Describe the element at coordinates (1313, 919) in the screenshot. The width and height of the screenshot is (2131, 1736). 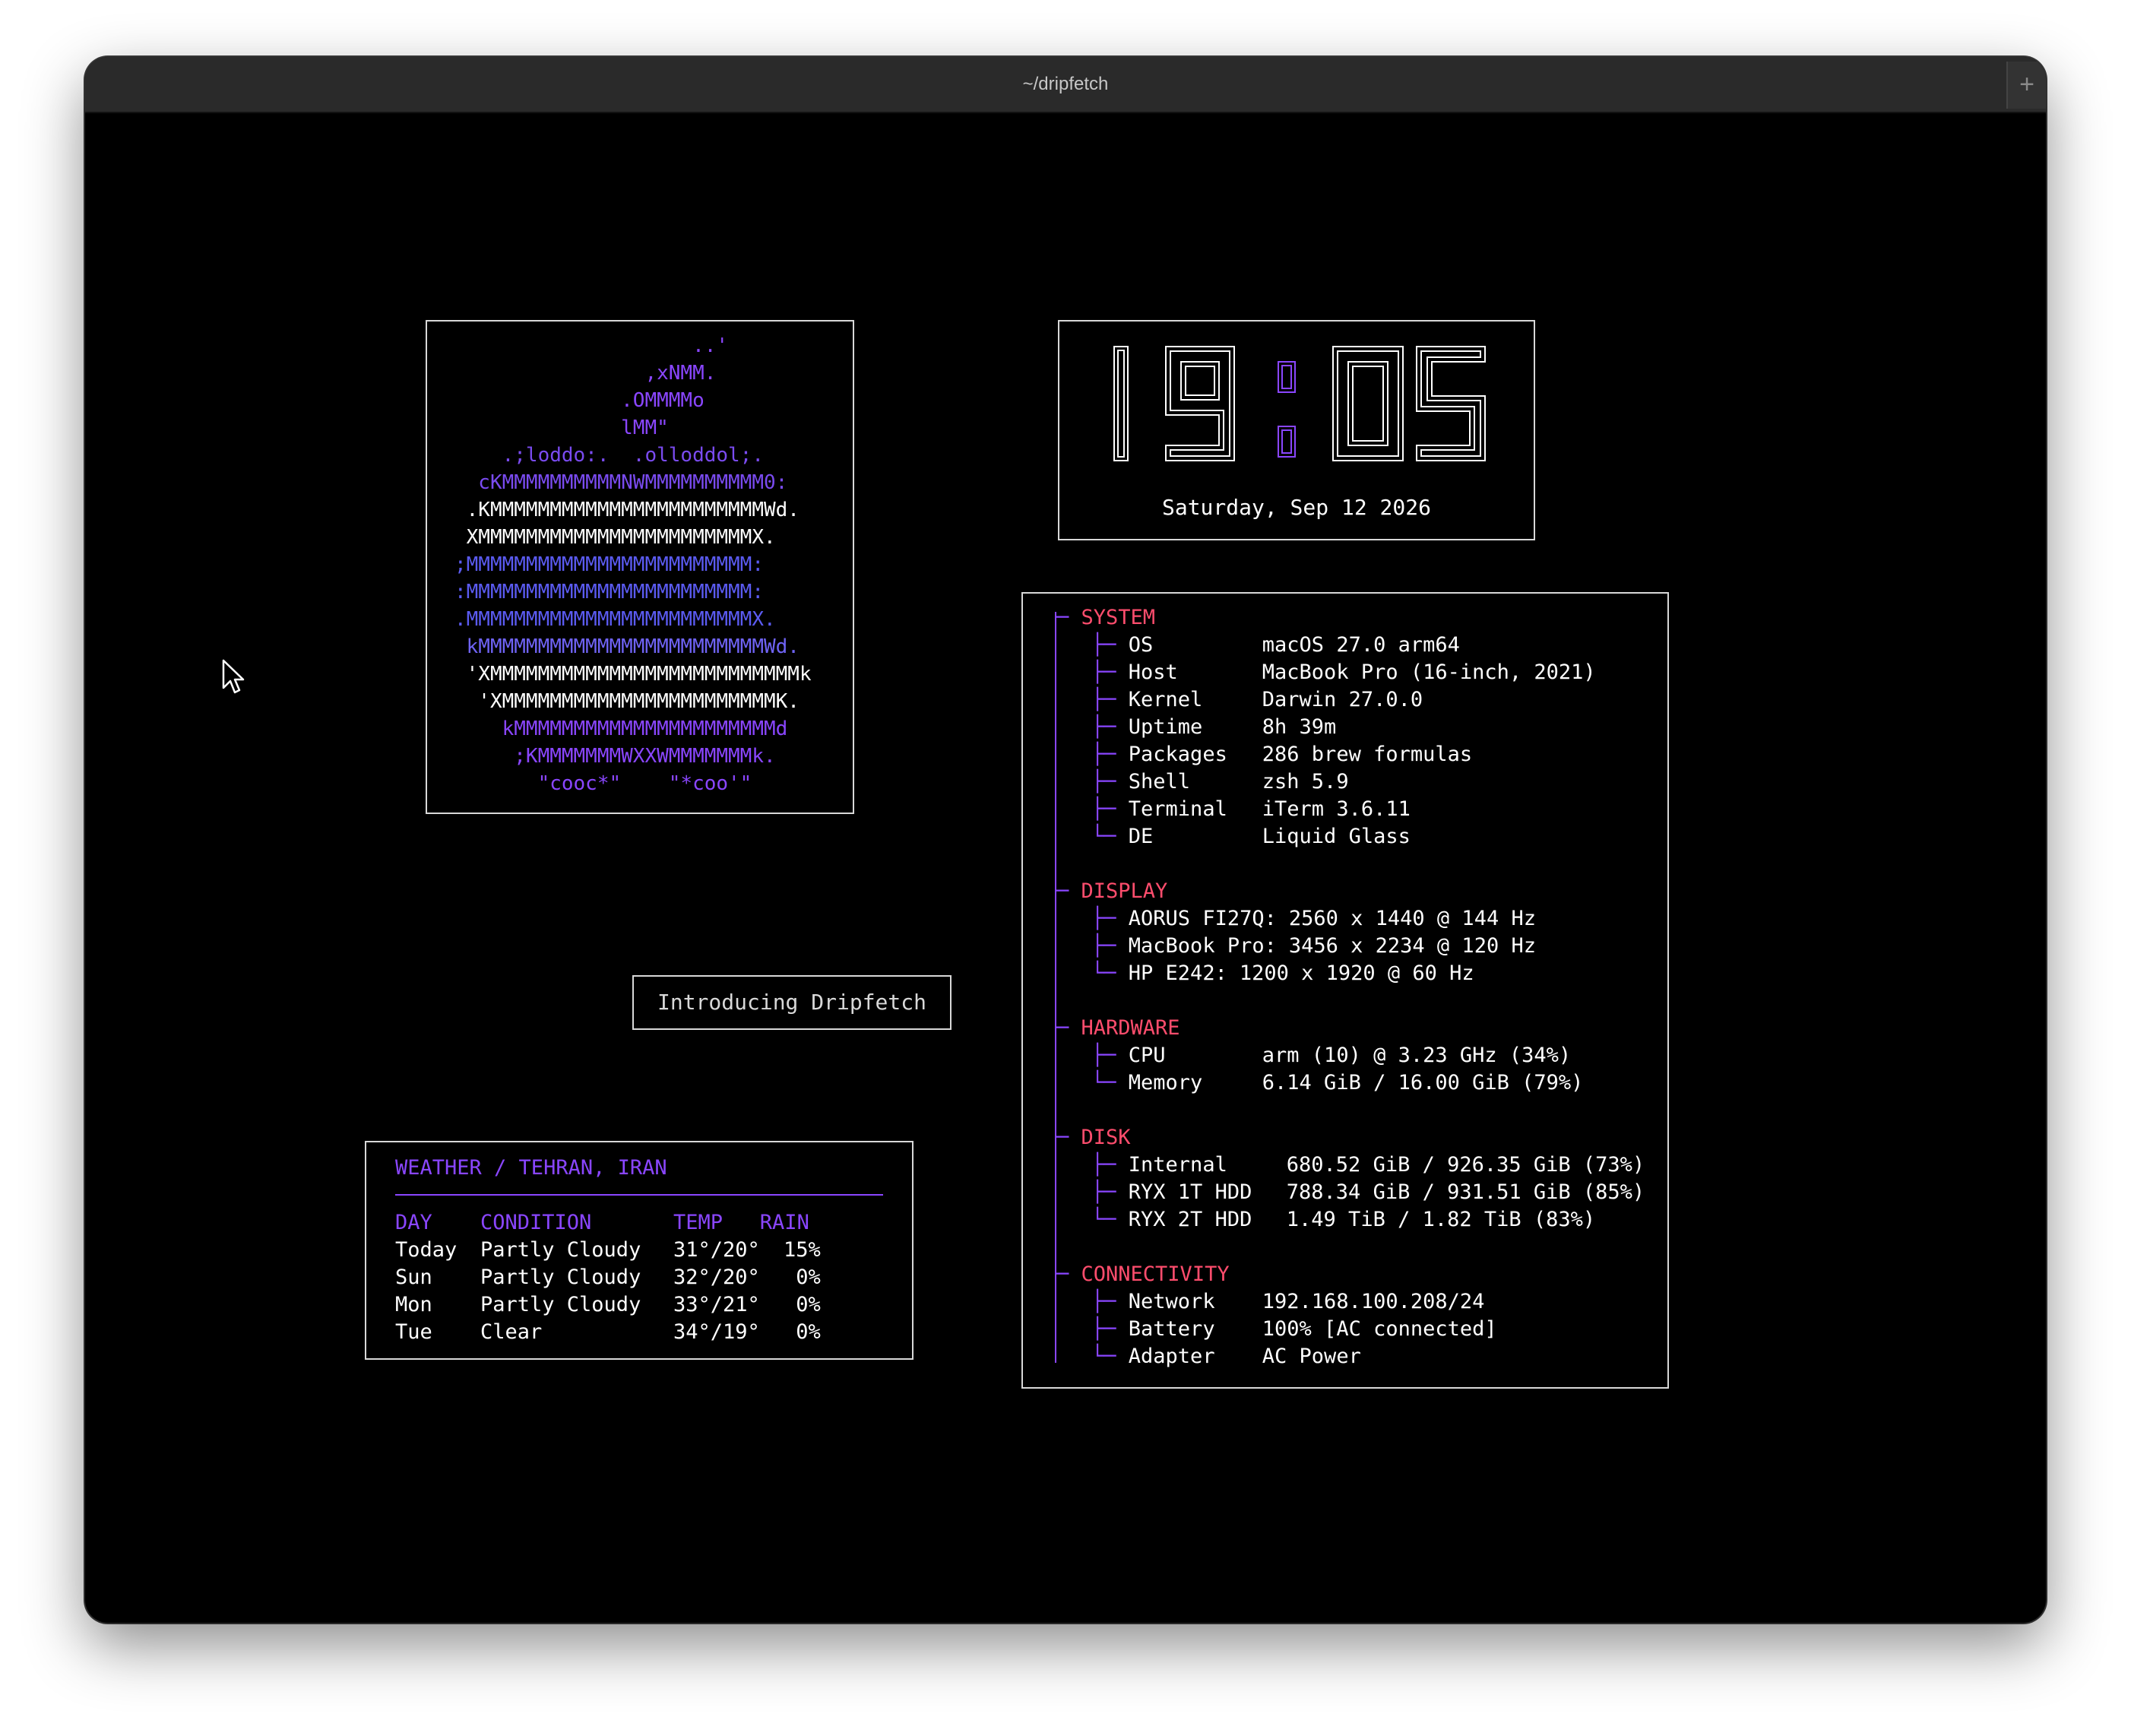
I see `info-row: ├─ AORUS FI27Q: 2560 x 1440 @ 144 Hz` at that location.